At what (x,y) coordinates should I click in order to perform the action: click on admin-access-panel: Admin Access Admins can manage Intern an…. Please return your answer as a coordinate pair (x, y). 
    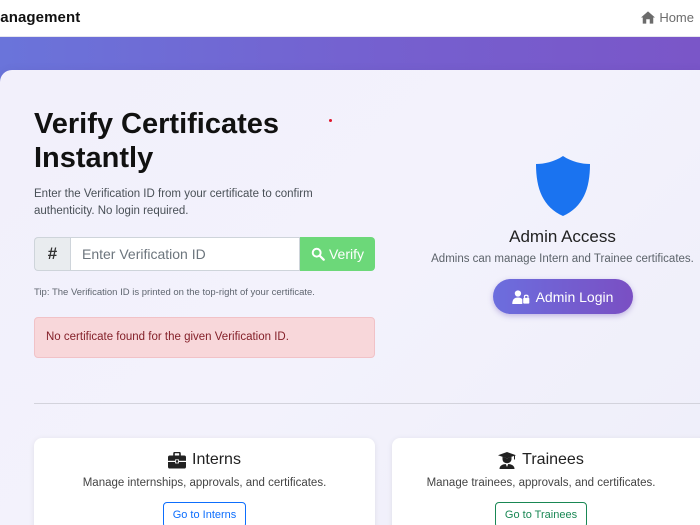
    Looking at the image, I should click on (562, 234).